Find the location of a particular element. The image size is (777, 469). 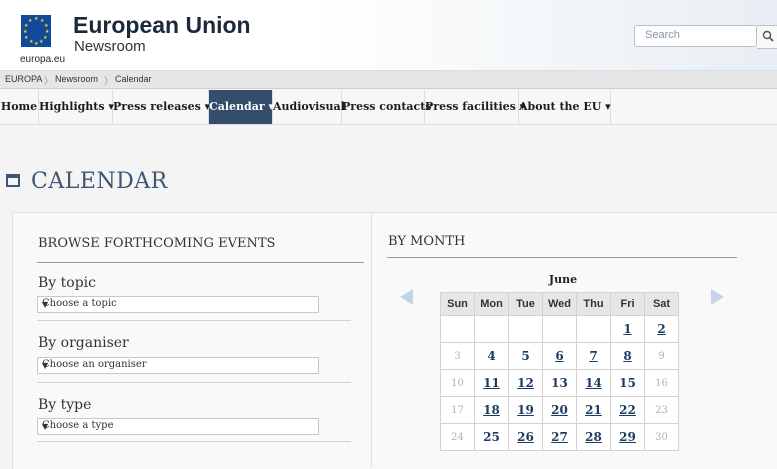

weekday-header: Mon is located at coordinates (491, 304).